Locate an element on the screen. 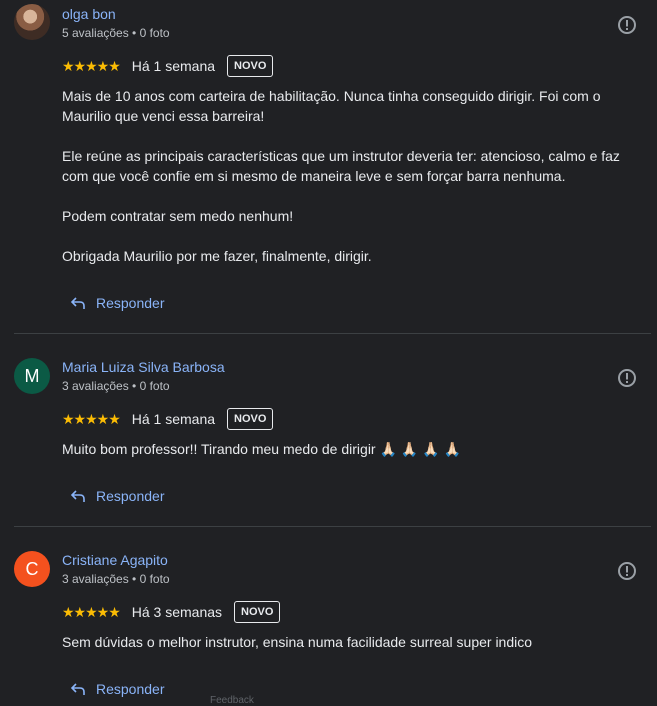 Image resolution: width=657 pixels, height=706 pixels. reviewer-stats: 5 avaliações • 0 foto is located at coordinates (116, 33).